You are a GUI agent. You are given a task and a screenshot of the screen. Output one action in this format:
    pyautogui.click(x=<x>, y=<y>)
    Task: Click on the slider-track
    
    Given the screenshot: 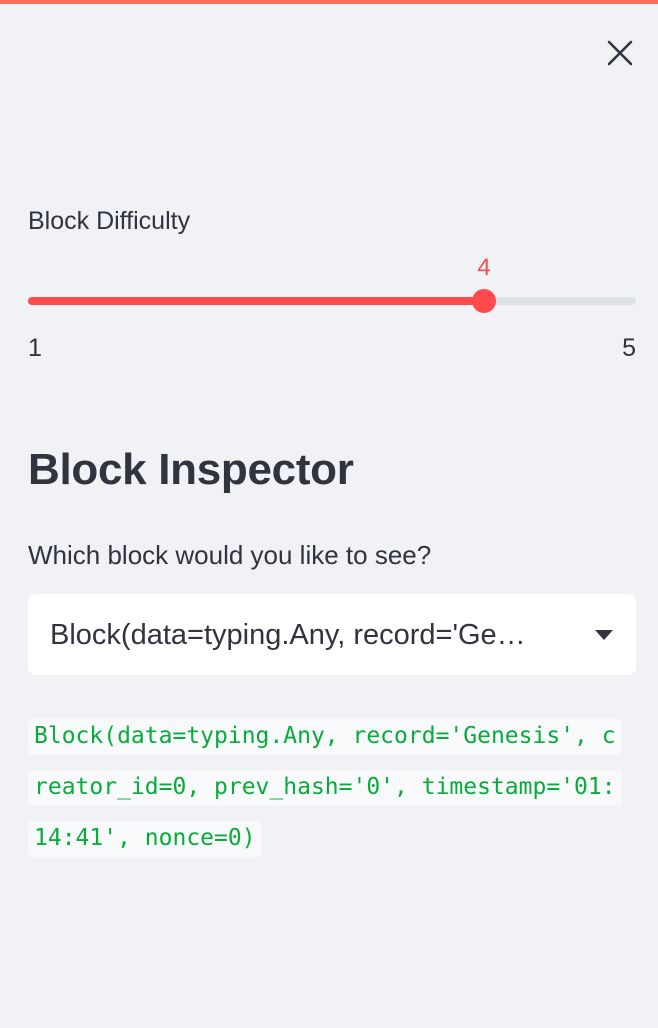 What is the action you would take?
    pyautogui.click(x=332, y=301)
    